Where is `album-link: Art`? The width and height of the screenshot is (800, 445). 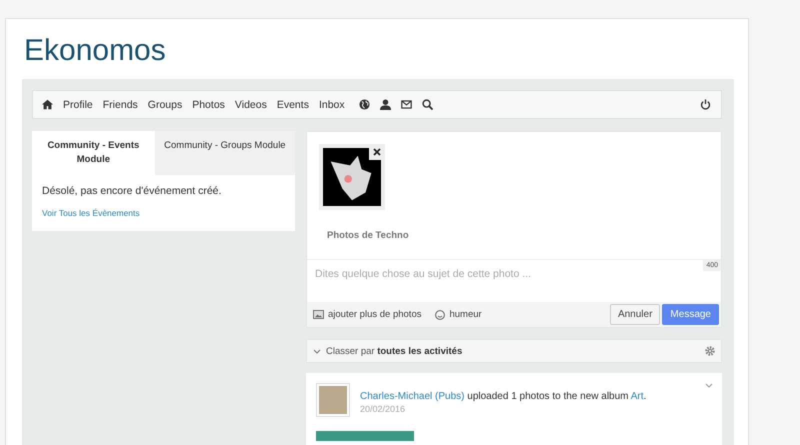
album-link: Art is located at coordinates (637, 396).